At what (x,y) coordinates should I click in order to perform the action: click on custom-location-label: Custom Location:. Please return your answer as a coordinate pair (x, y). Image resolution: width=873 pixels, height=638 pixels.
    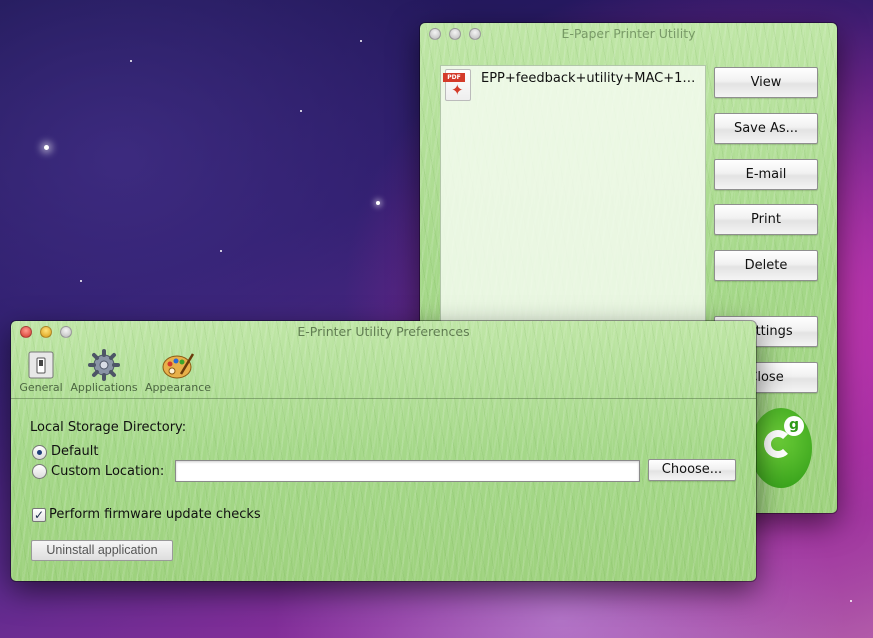
    Looking at the image, I should click on (107, 471).